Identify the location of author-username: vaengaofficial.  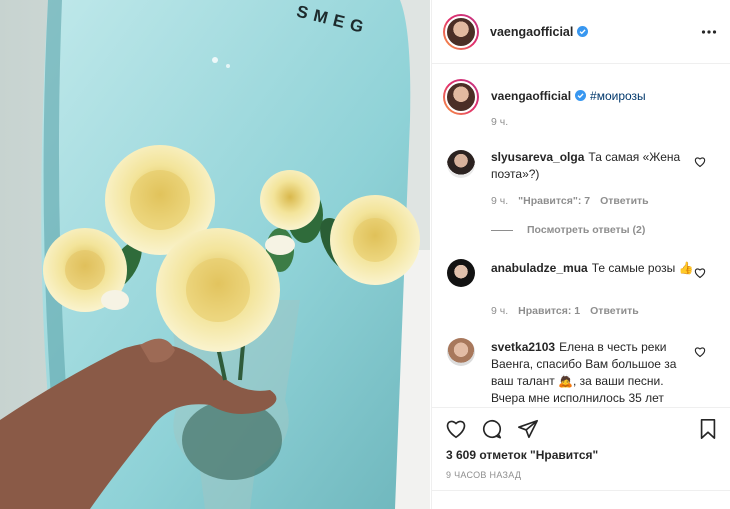
(531, 32).